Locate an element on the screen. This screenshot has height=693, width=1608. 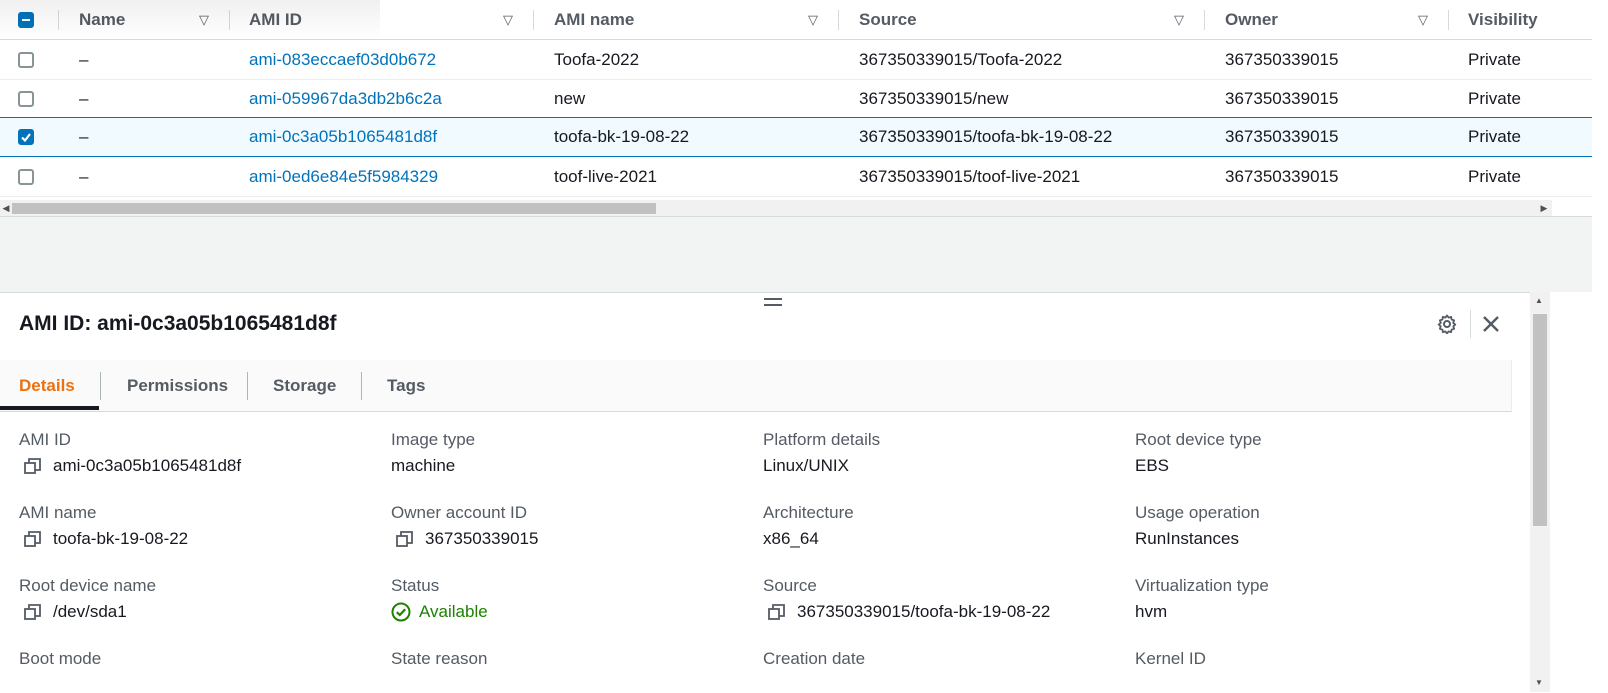
field-value-status: Available is located at coordinates (439, 612).